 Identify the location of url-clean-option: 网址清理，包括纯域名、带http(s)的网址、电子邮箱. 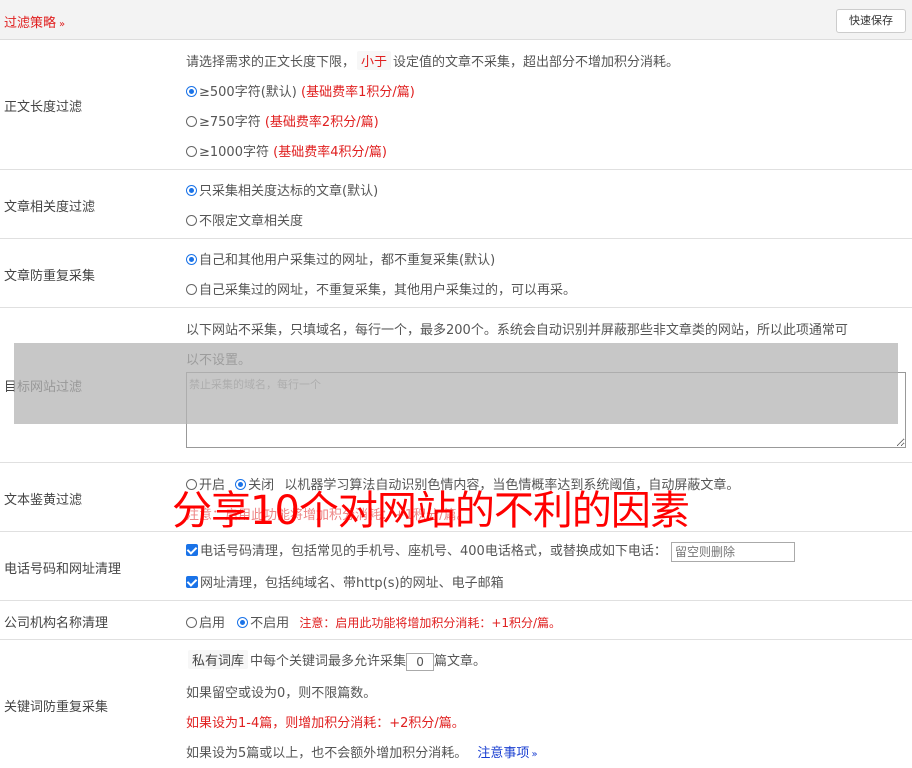
(345, 581).